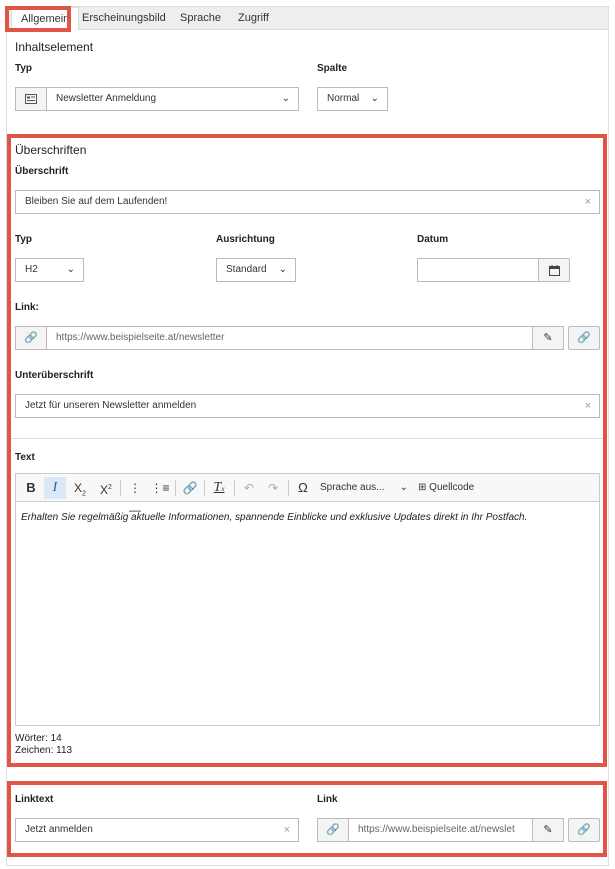 The width and height of the screenshot is (615, 869). Describe the element at coordinates (106, 98) in the screenshot. I see `content-type-value: Newsletter Anmeldung` at that location.